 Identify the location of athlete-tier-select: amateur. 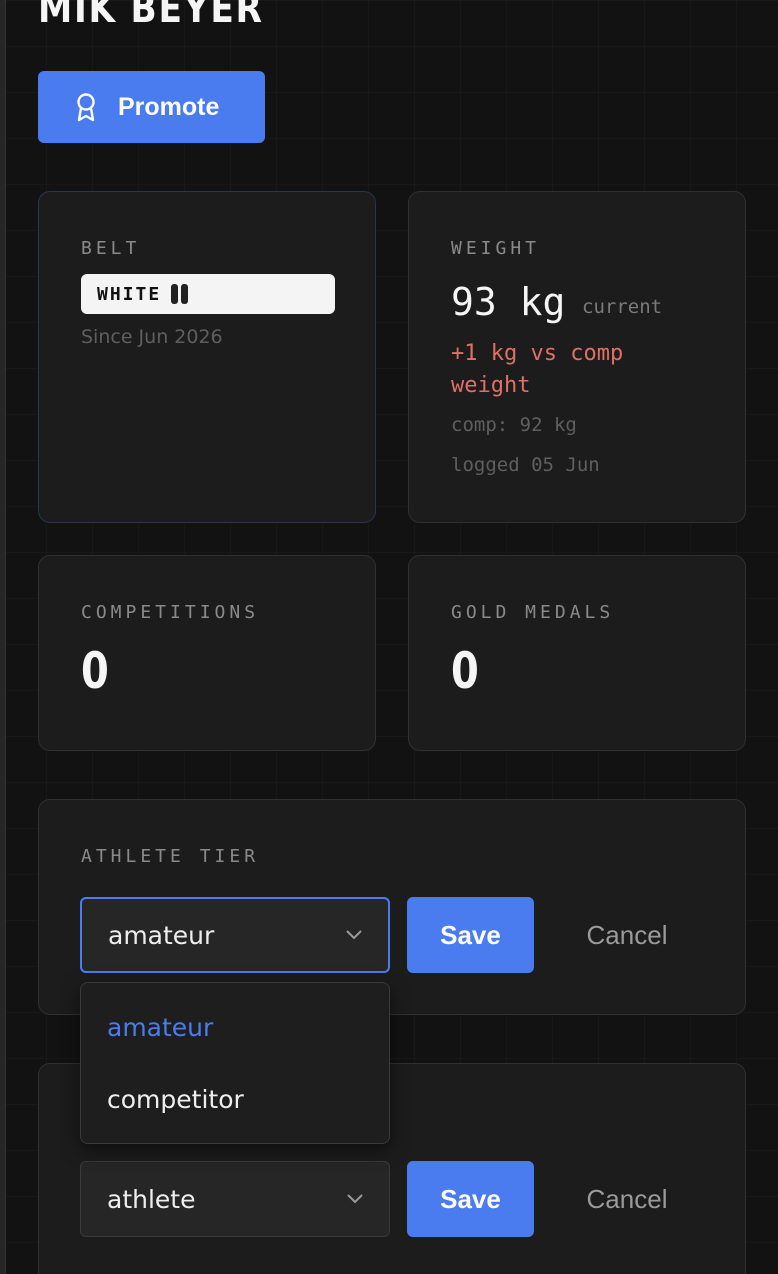
(235, 935).